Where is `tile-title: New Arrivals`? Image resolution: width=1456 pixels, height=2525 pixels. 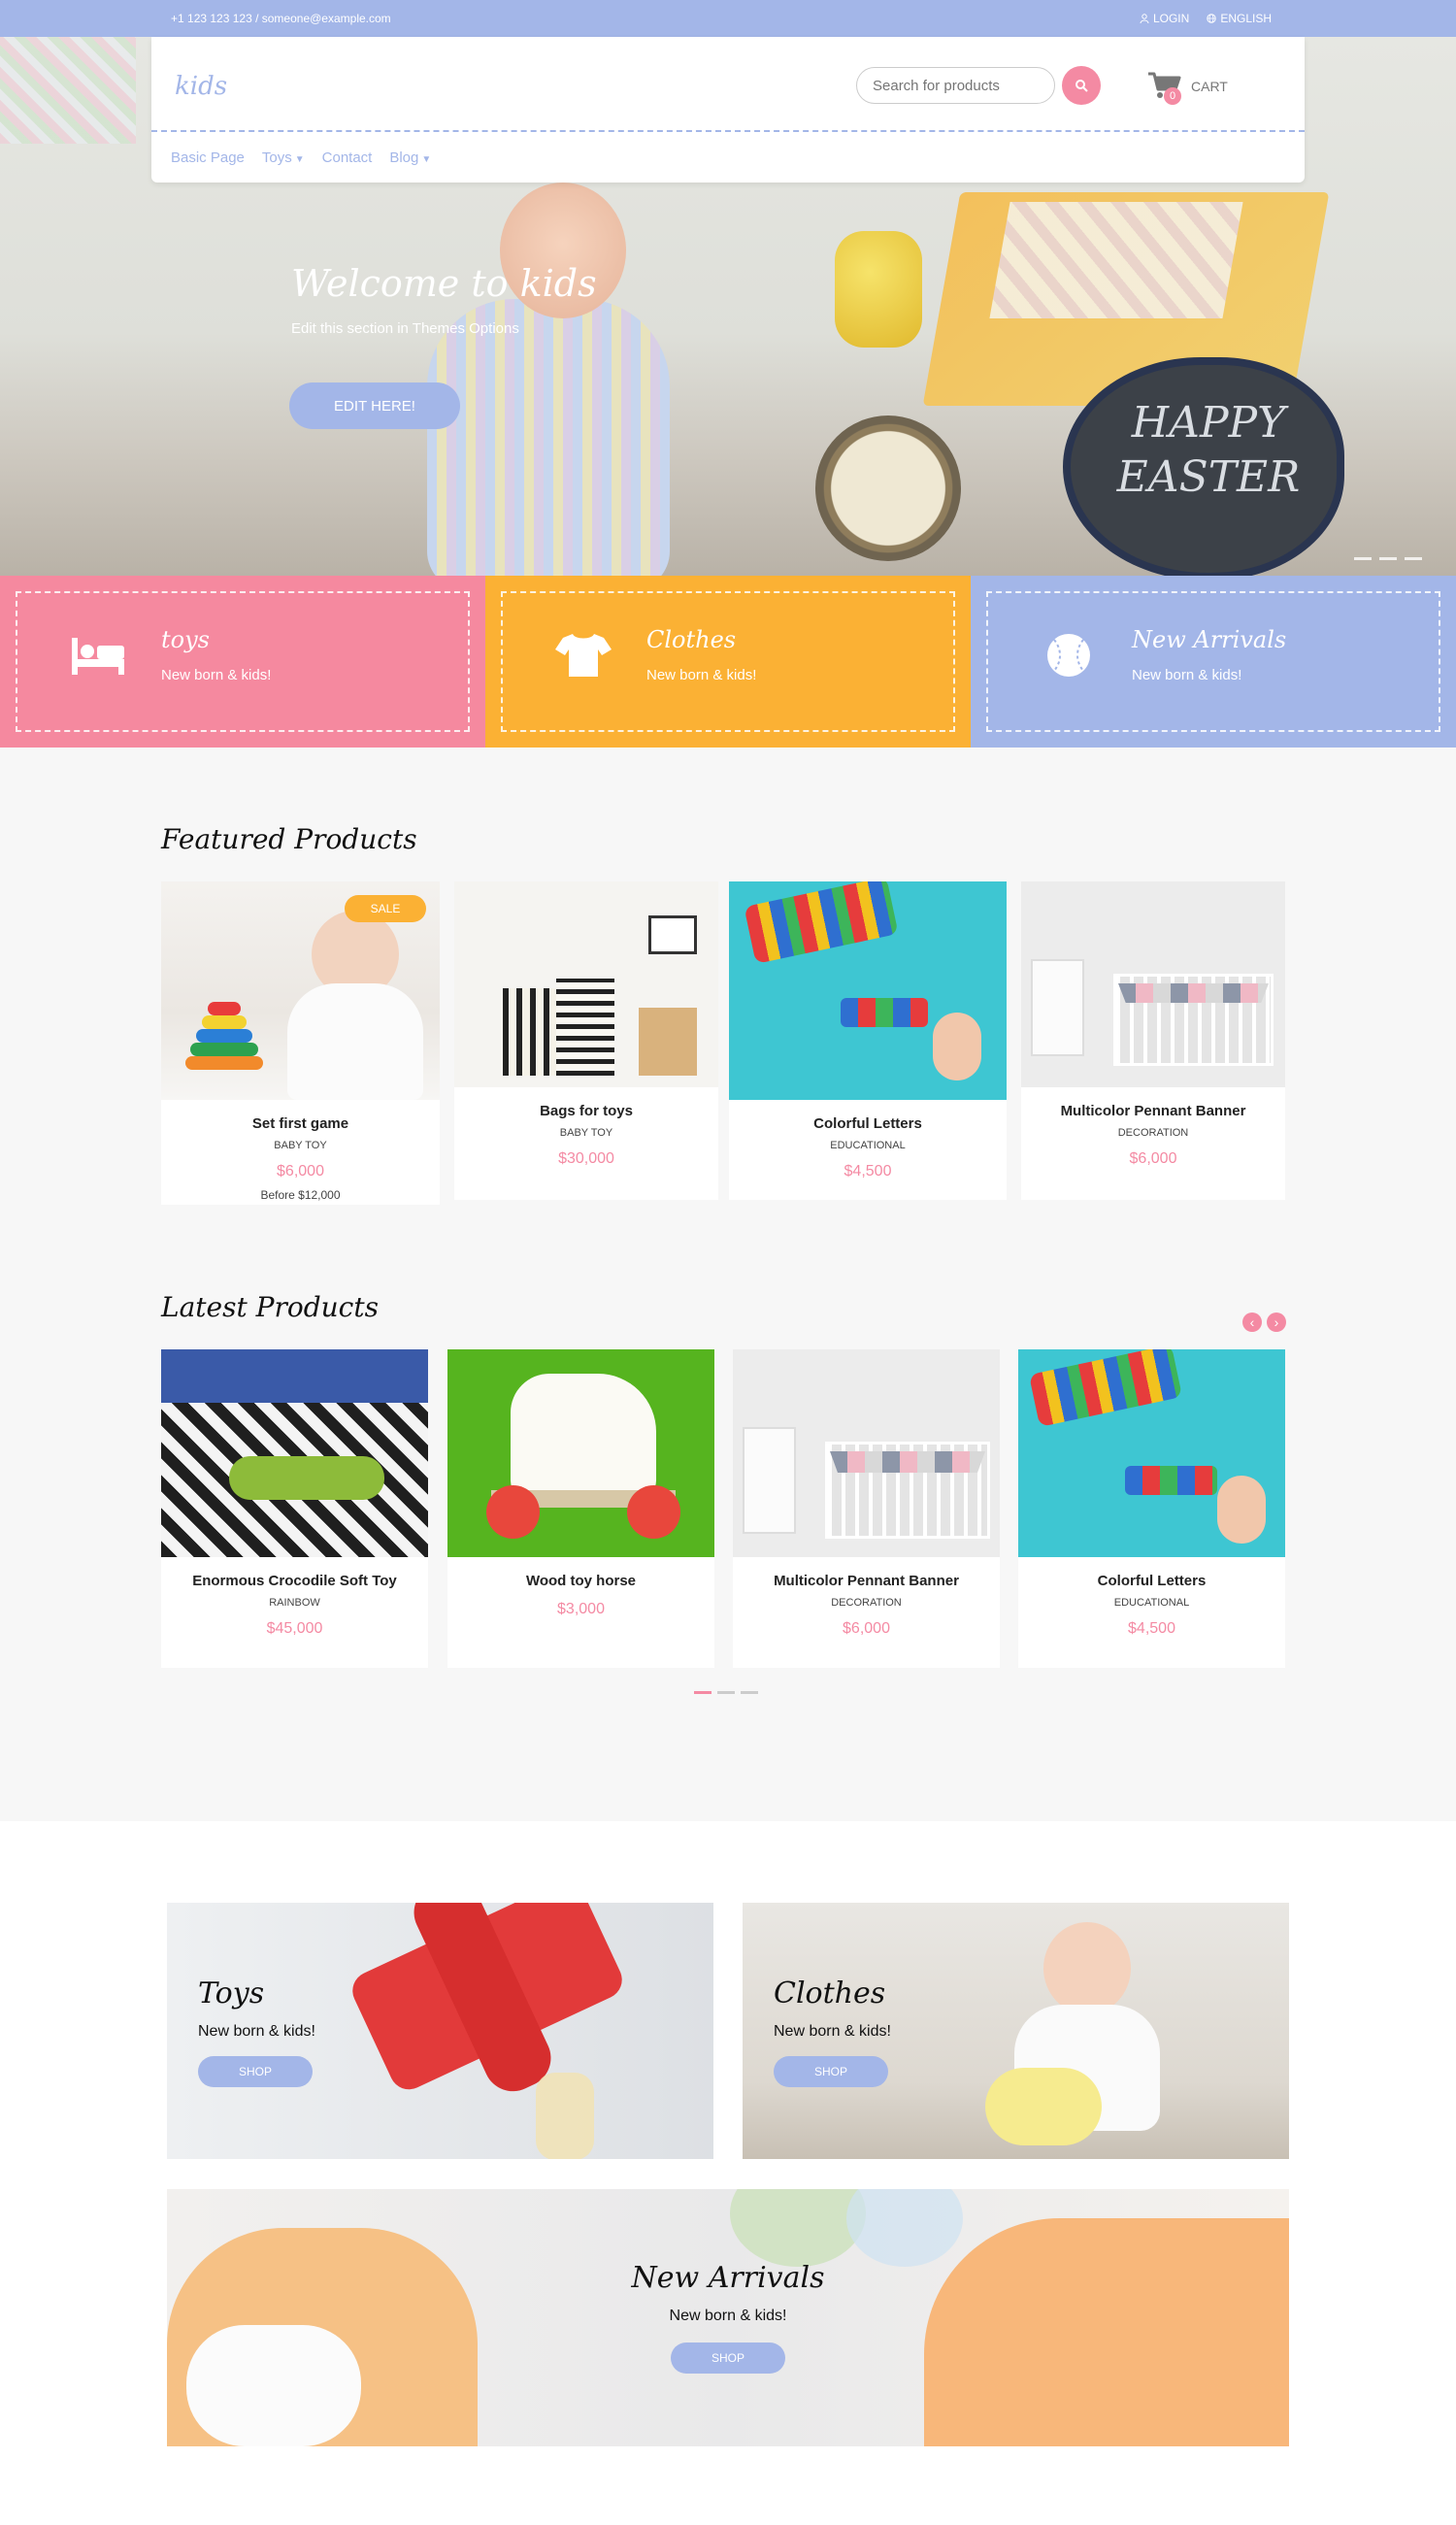
tile-title: New Arrivals is located at coordinates (1209, 639).